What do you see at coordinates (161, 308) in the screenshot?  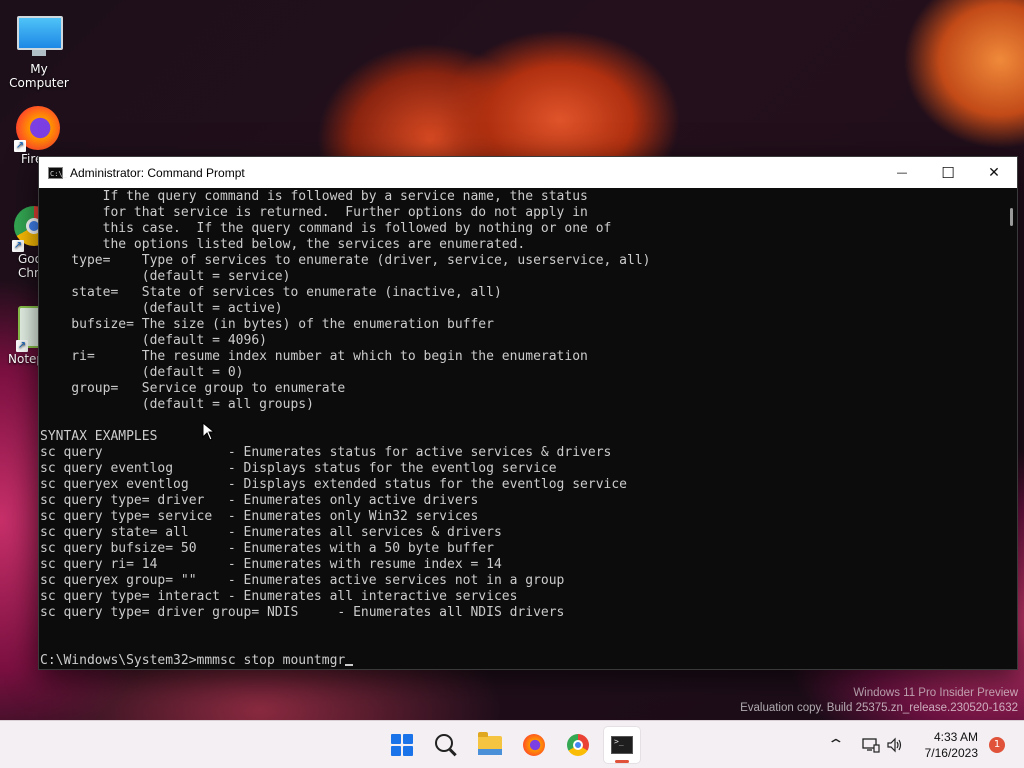 I see `console-line: (default = active)` at bounding box center [161, 308].